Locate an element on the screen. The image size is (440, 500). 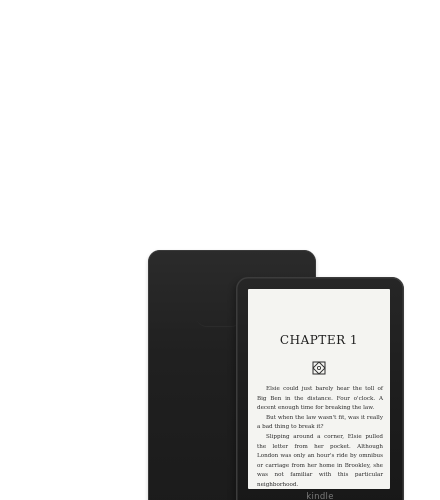
chapter-title: CHAPTER 1 is located at coordinates (319, 340).